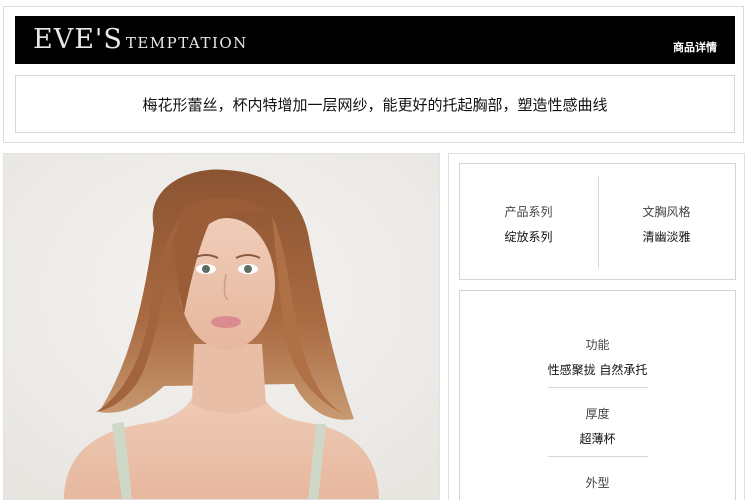  I want to click on feature-function: 功能 性感聚拢 自然承托, so click(597, 357).